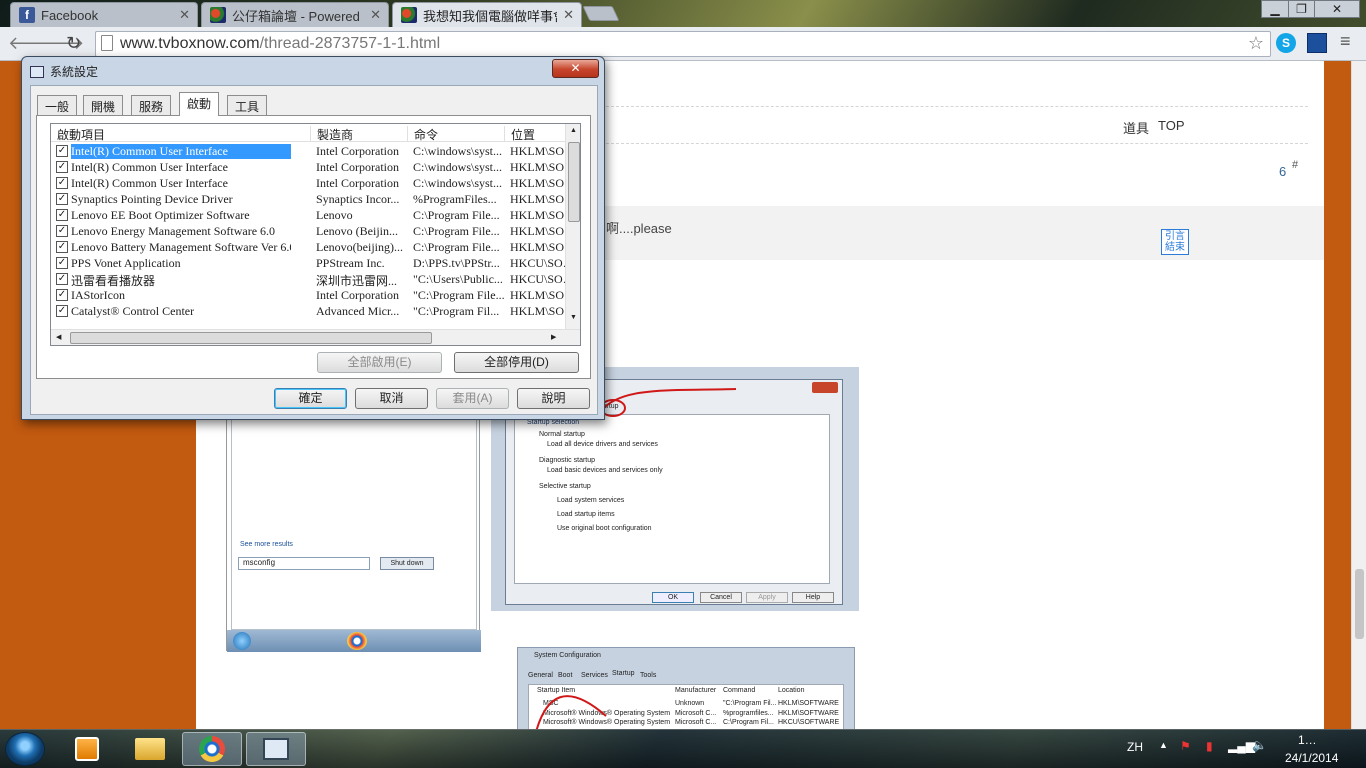 The image size is (1366, 768). I want to click on tab-thread: 我想知我個電腦做咩事會卡 ✕, so click(487, 14).